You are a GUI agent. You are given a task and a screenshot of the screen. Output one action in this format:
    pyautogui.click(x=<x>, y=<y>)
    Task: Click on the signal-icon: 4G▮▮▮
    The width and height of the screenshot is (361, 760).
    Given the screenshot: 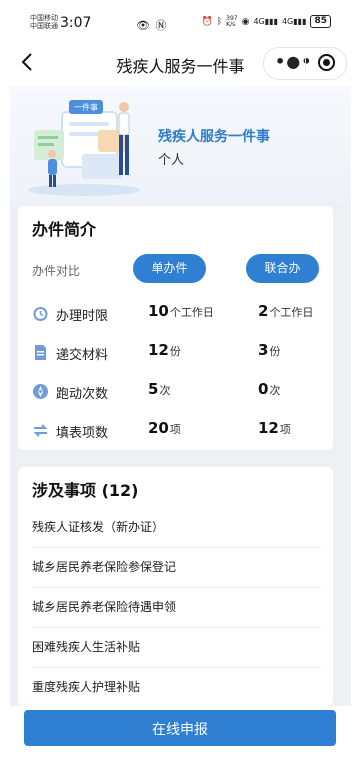 What is the action you would take?
    pyautogui.click(x=265, y=21)
    